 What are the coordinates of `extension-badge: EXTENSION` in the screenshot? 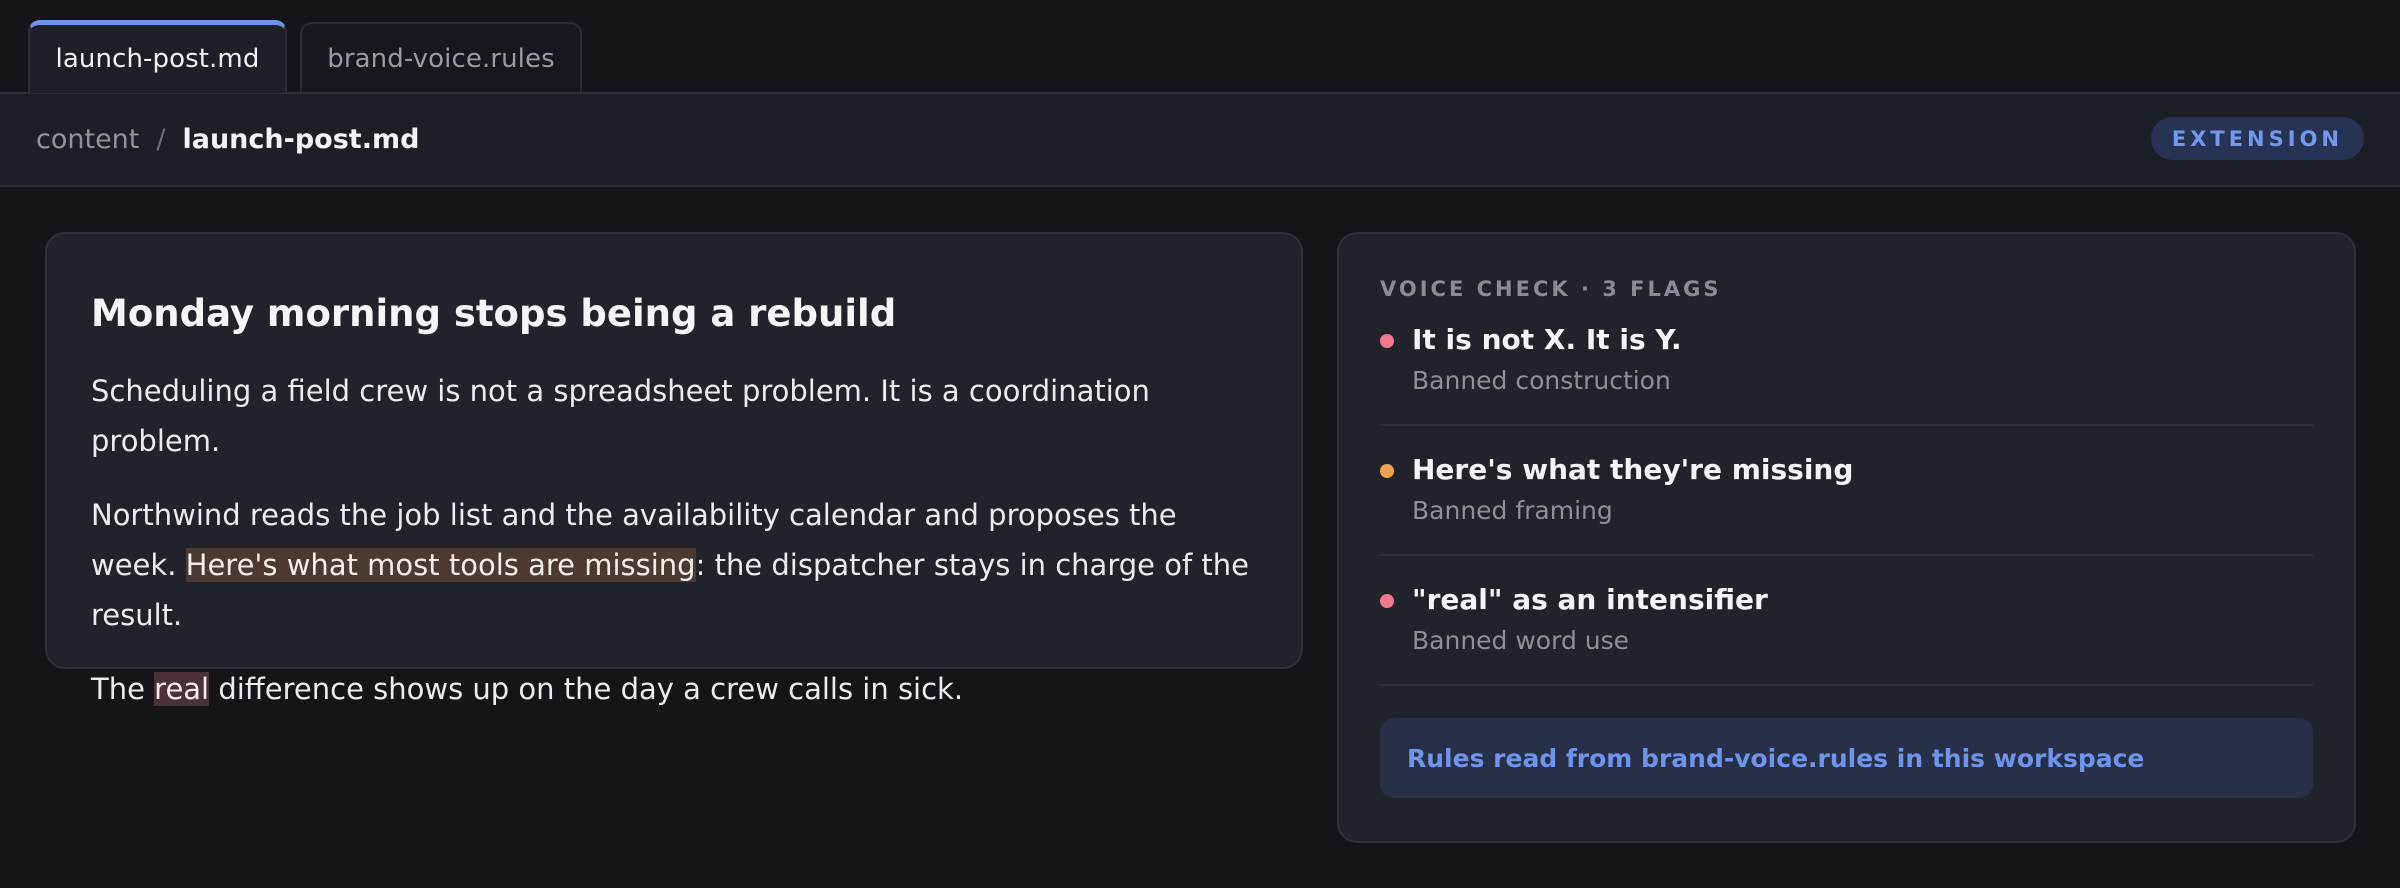 It's located at (2257, 138).